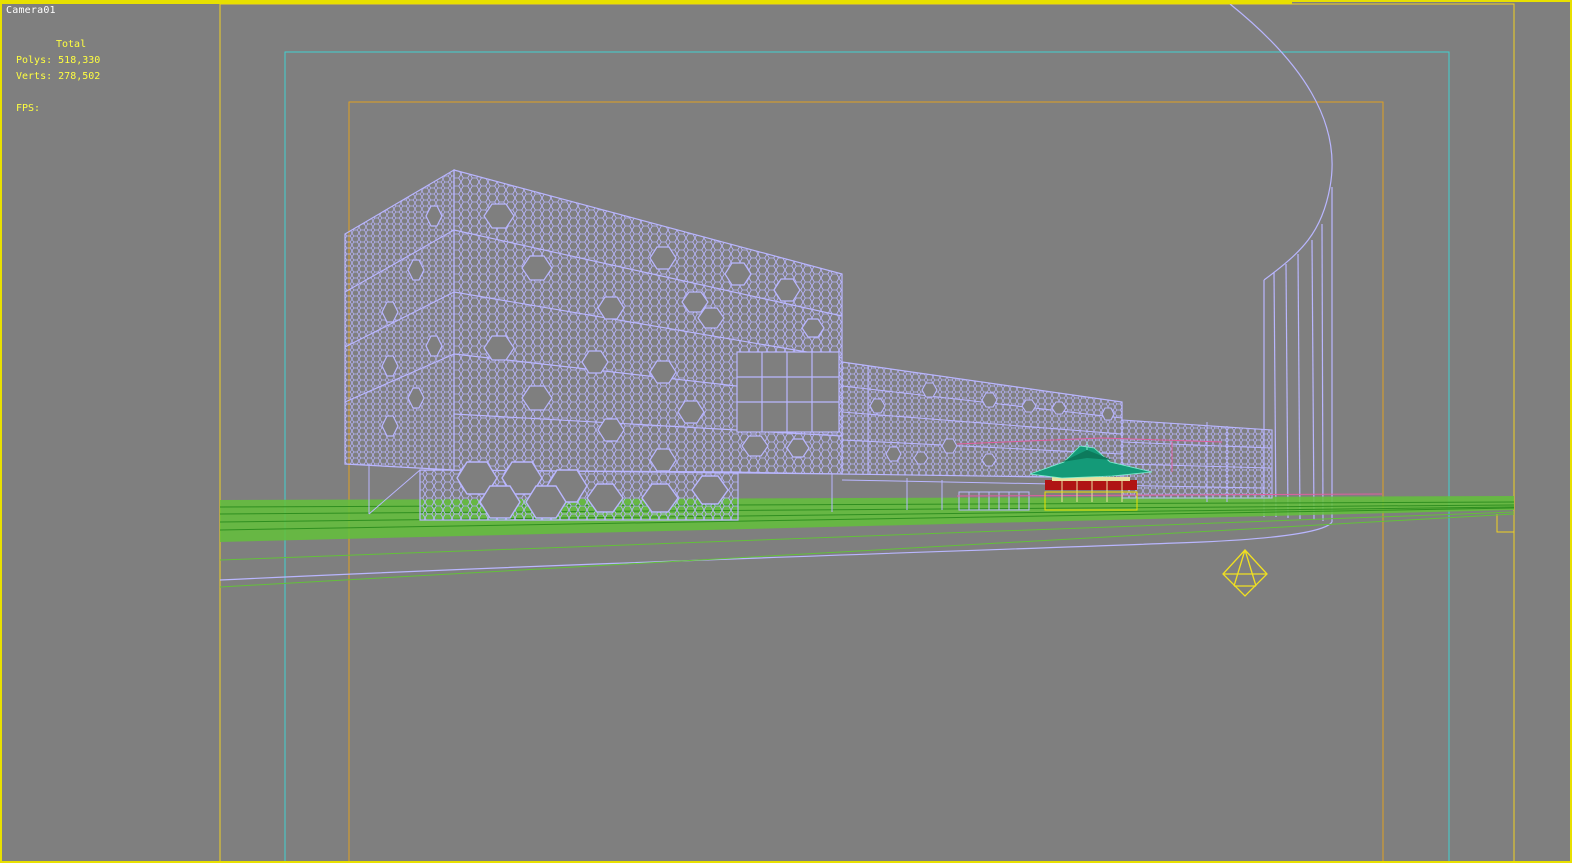 The width and height of the screenshot is (1572, 863). Describe the element at coordinates (34, 76) in the screenshot. I see `stats-verts-label: Verts:` at that location.